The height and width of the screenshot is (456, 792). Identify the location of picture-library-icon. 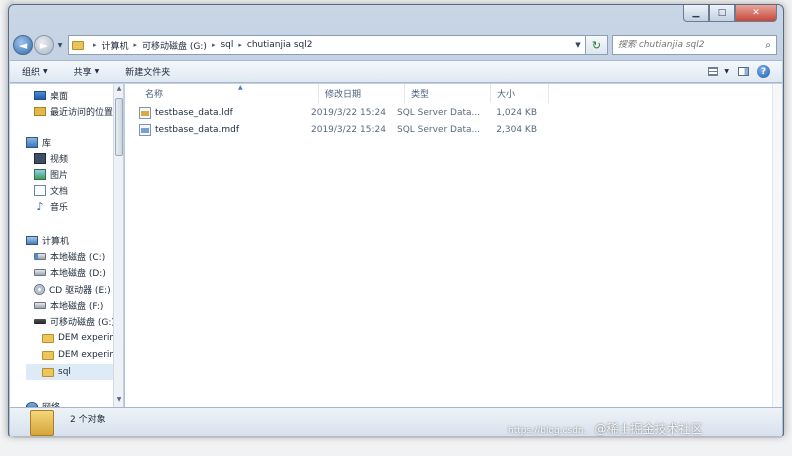
(40, 174).